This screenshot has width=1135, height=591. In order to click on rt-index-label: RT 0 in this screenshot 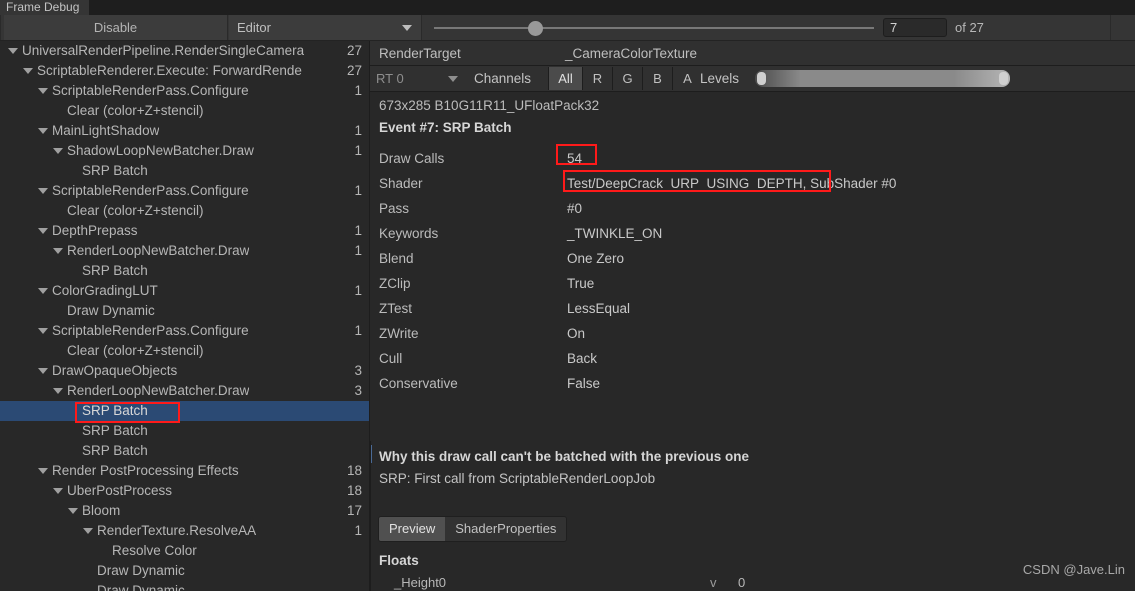, I will do `click(390, 78)`.